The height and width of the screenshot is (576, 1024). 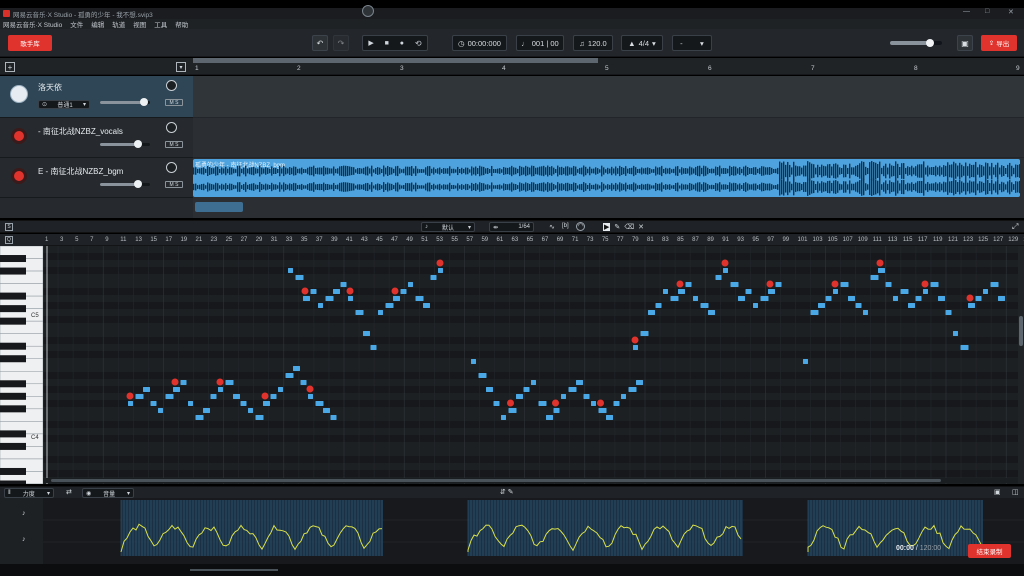 I want to click on singer-mode-select: ⊙ 普通1 ▾, so click(x=64, y=104).